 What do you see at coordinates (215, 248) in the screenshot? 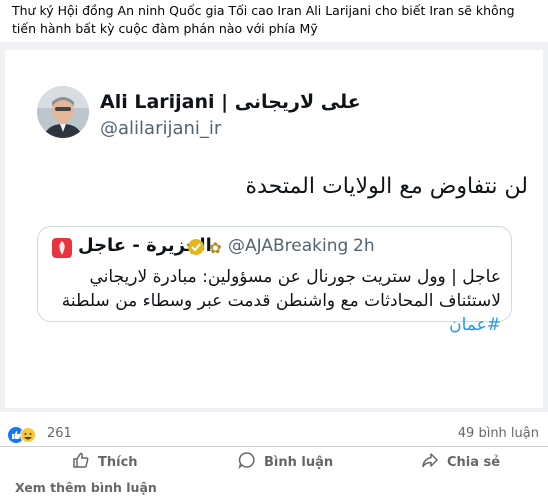
I see `aljazeera-affiliate-icon: ✿` at bounding box center [215, 248].